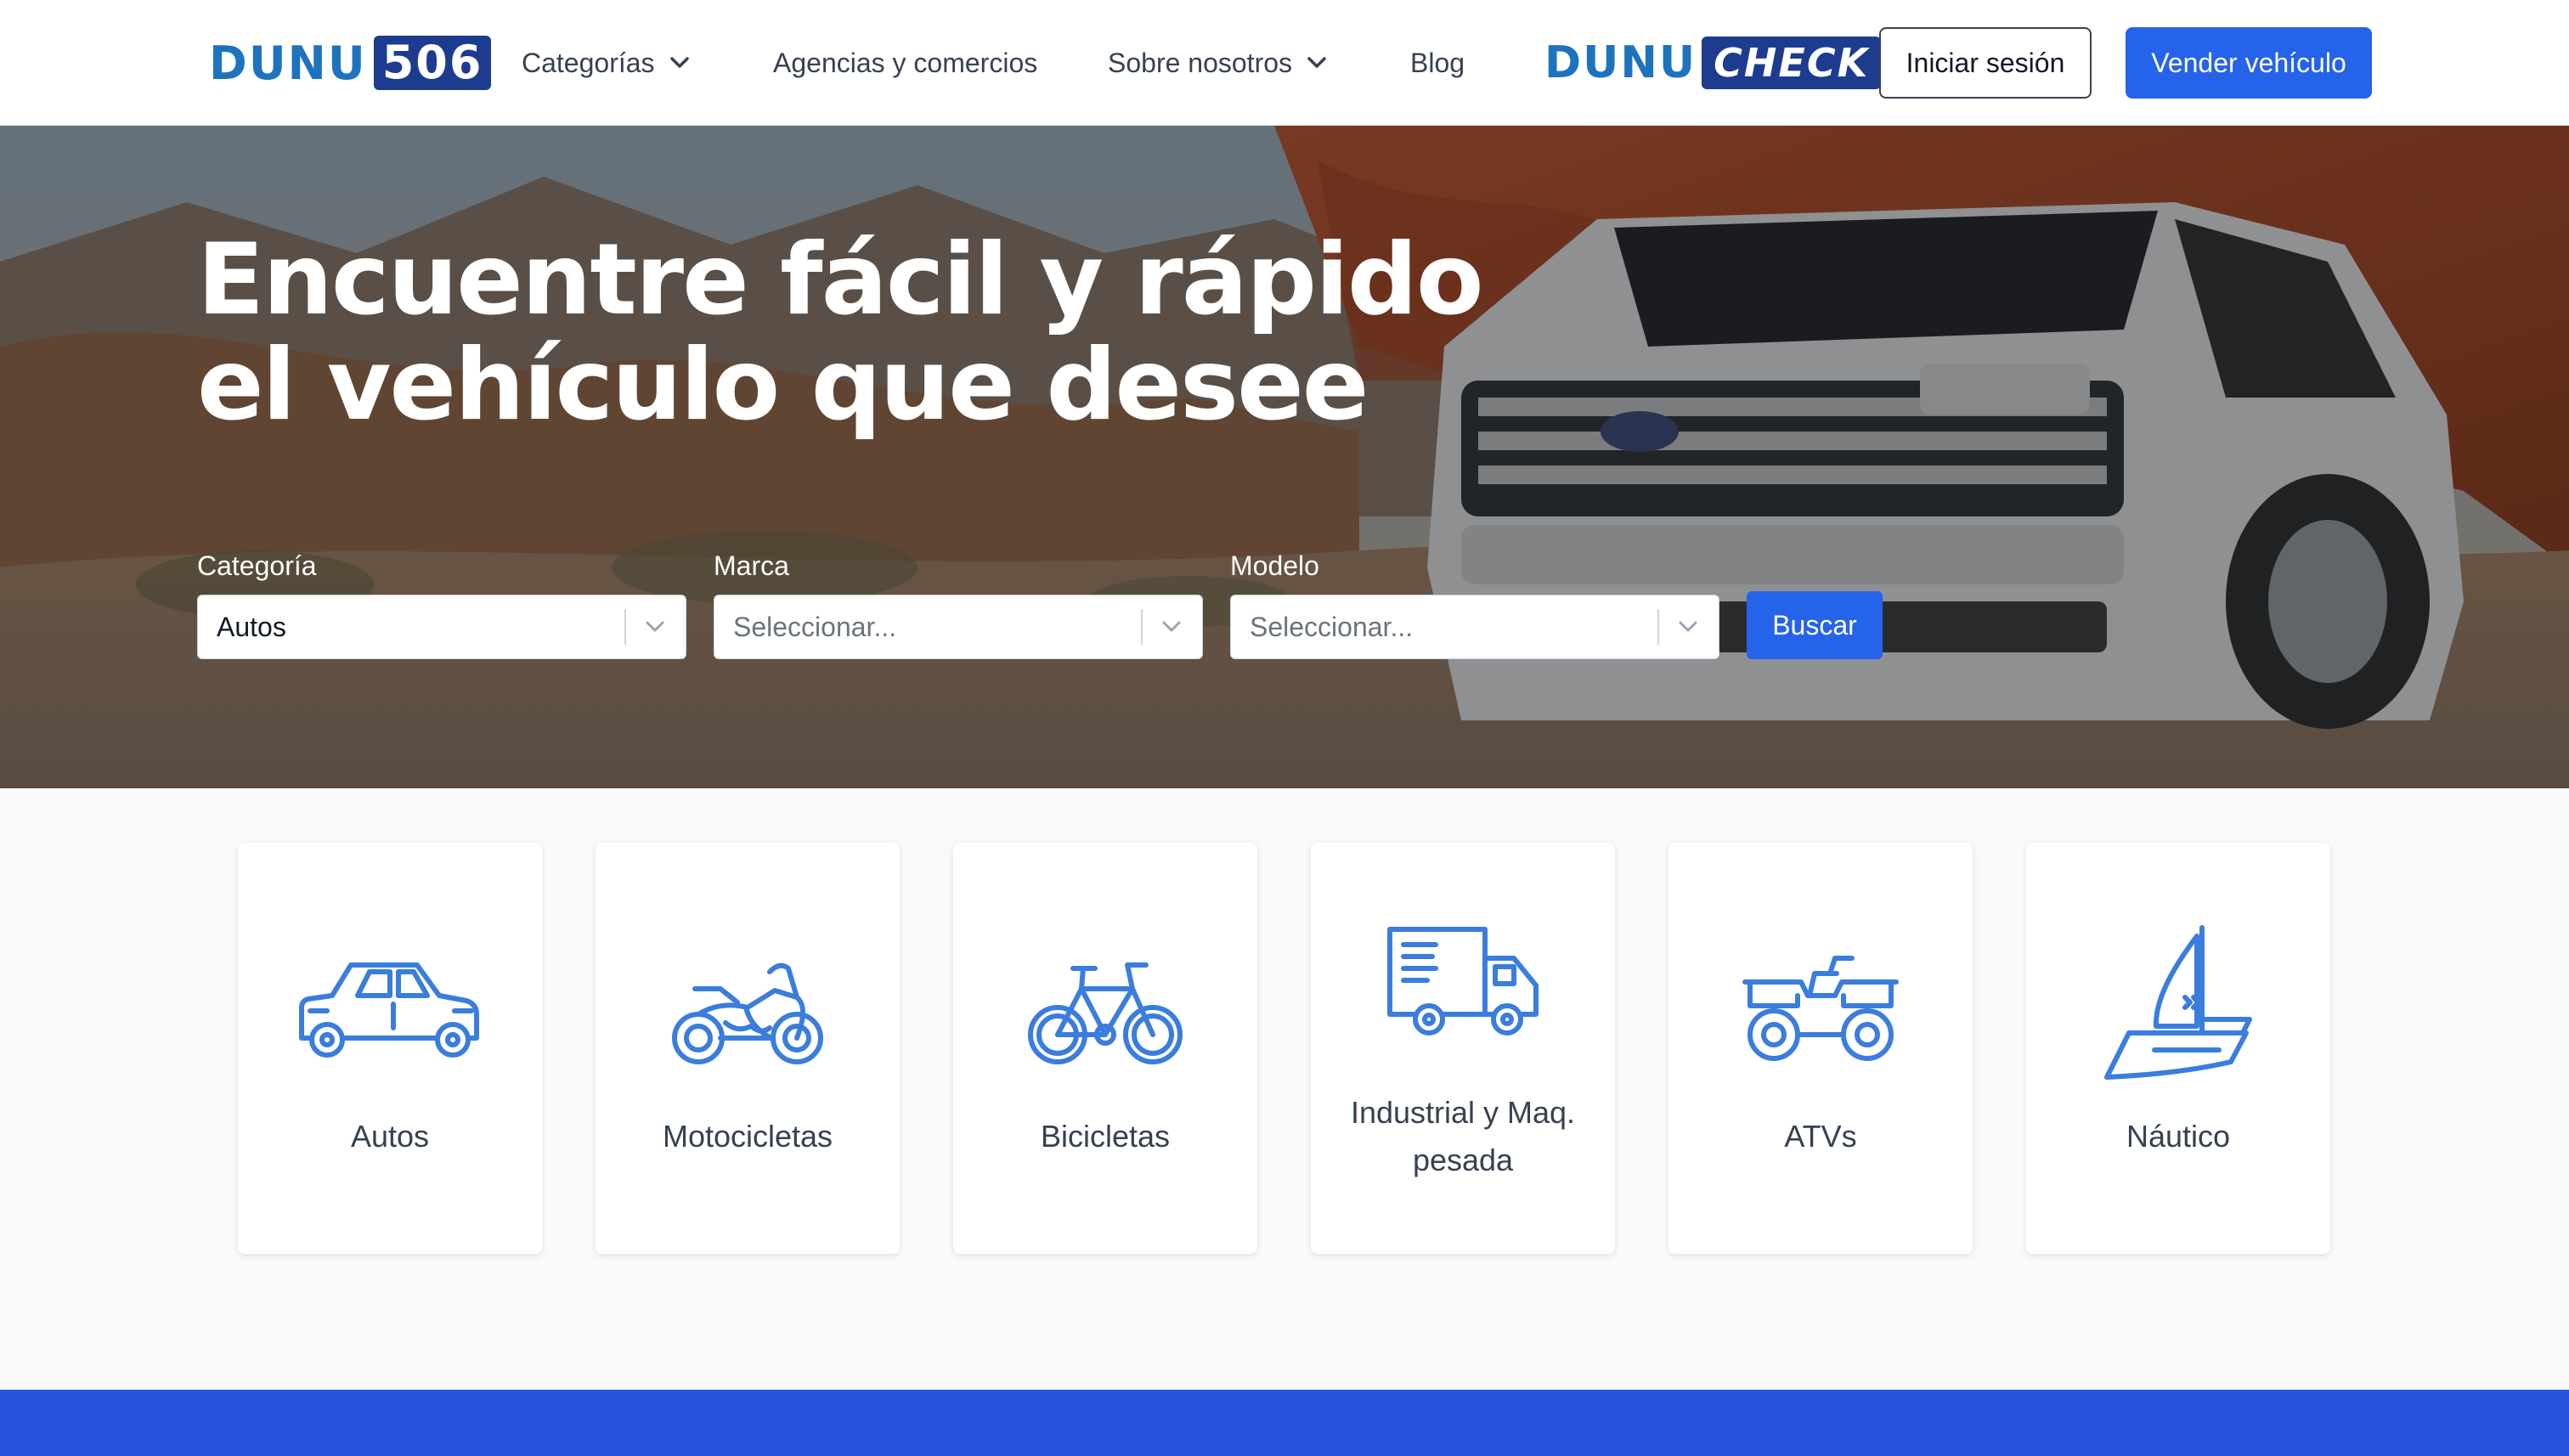 This screenshot has height=1456, width=2569. What do you see at coordinates (1105, 1137) in the screenshot?
I see `category-label: Bicicletas` at bounding box center [1105, 1137].